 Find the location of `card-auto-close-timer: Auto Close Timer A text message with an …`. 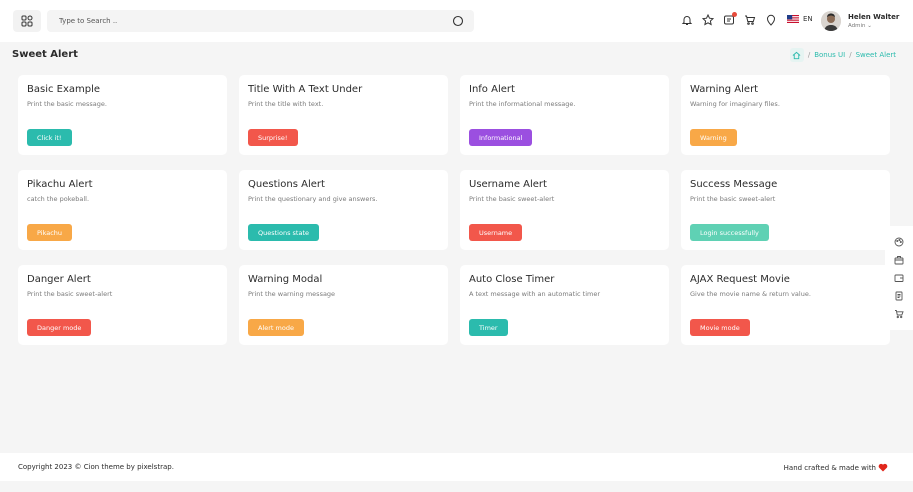

card-auto-close-timer: Auto Close Timer A text message with an … is located at coordinates (564, 305).